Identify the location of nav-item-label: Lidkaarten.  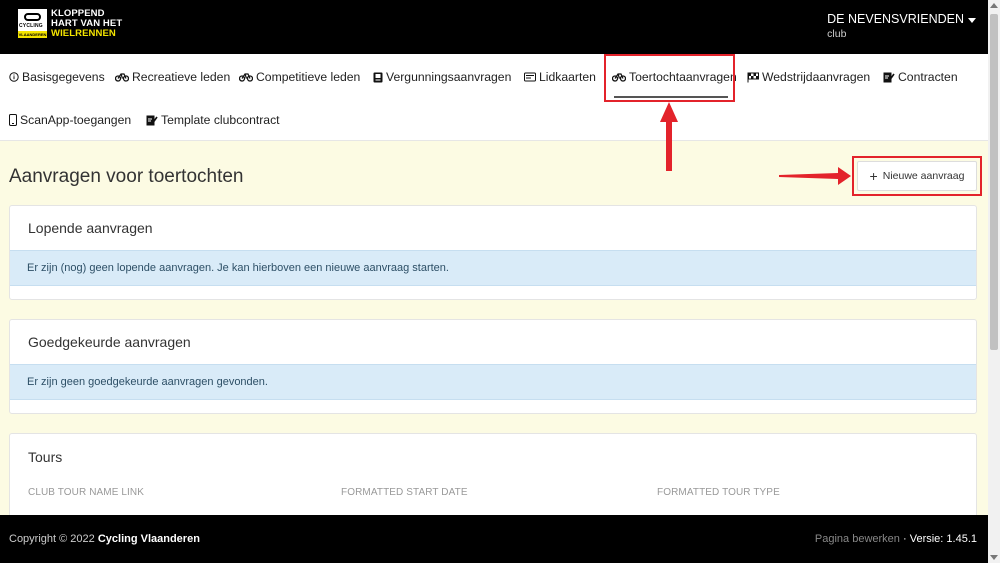
(567, 77).